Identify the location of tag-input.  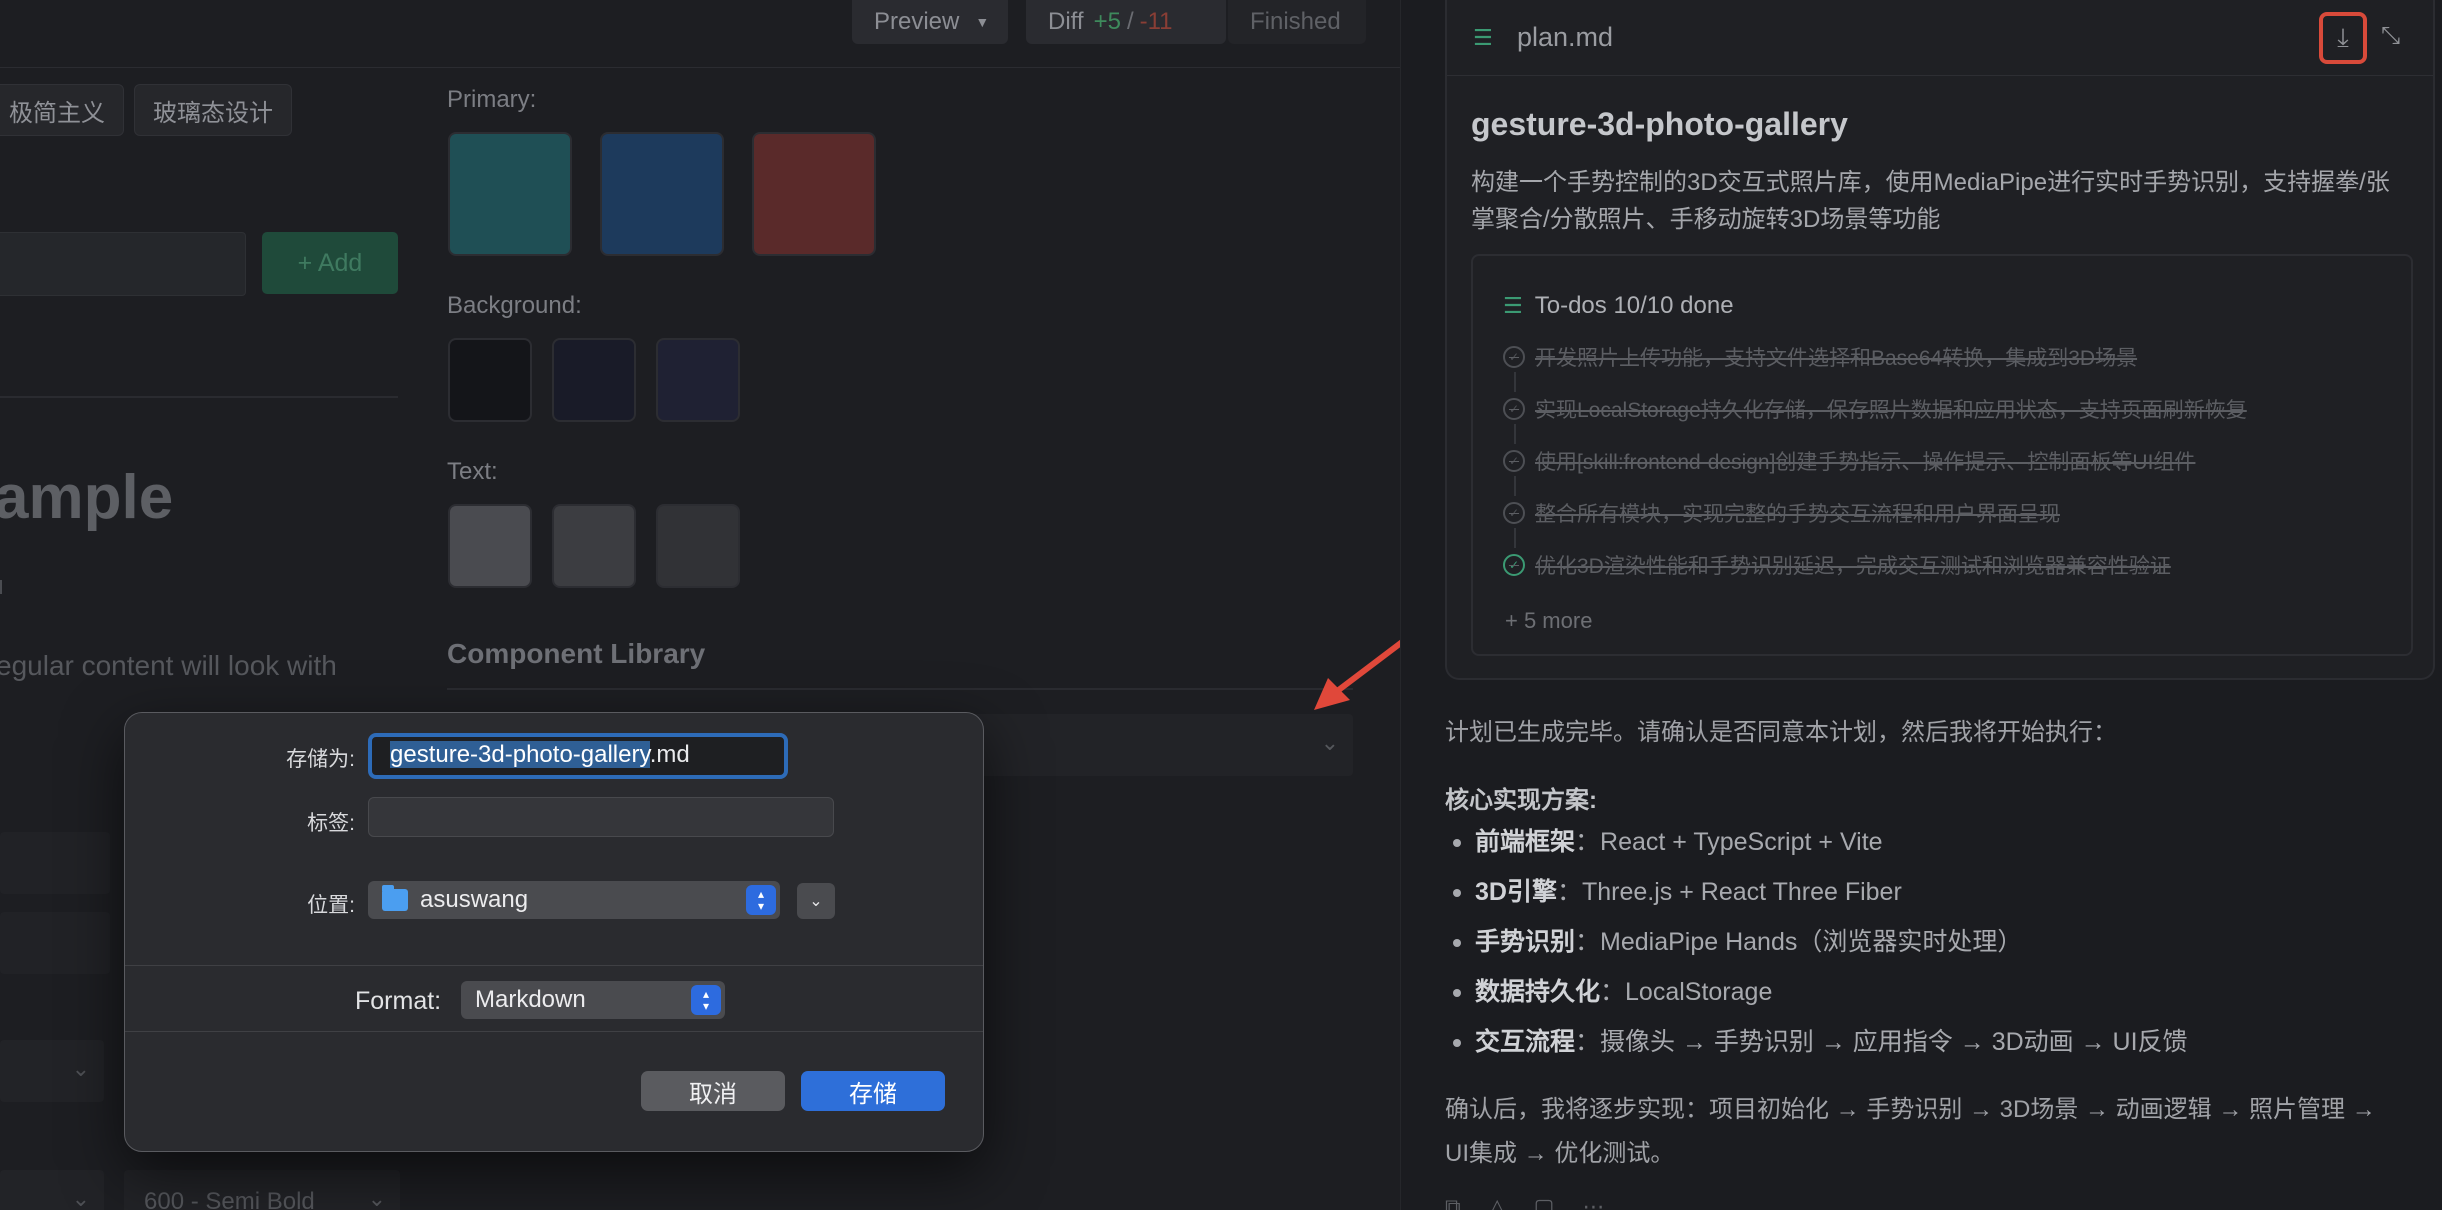
(123, 264).